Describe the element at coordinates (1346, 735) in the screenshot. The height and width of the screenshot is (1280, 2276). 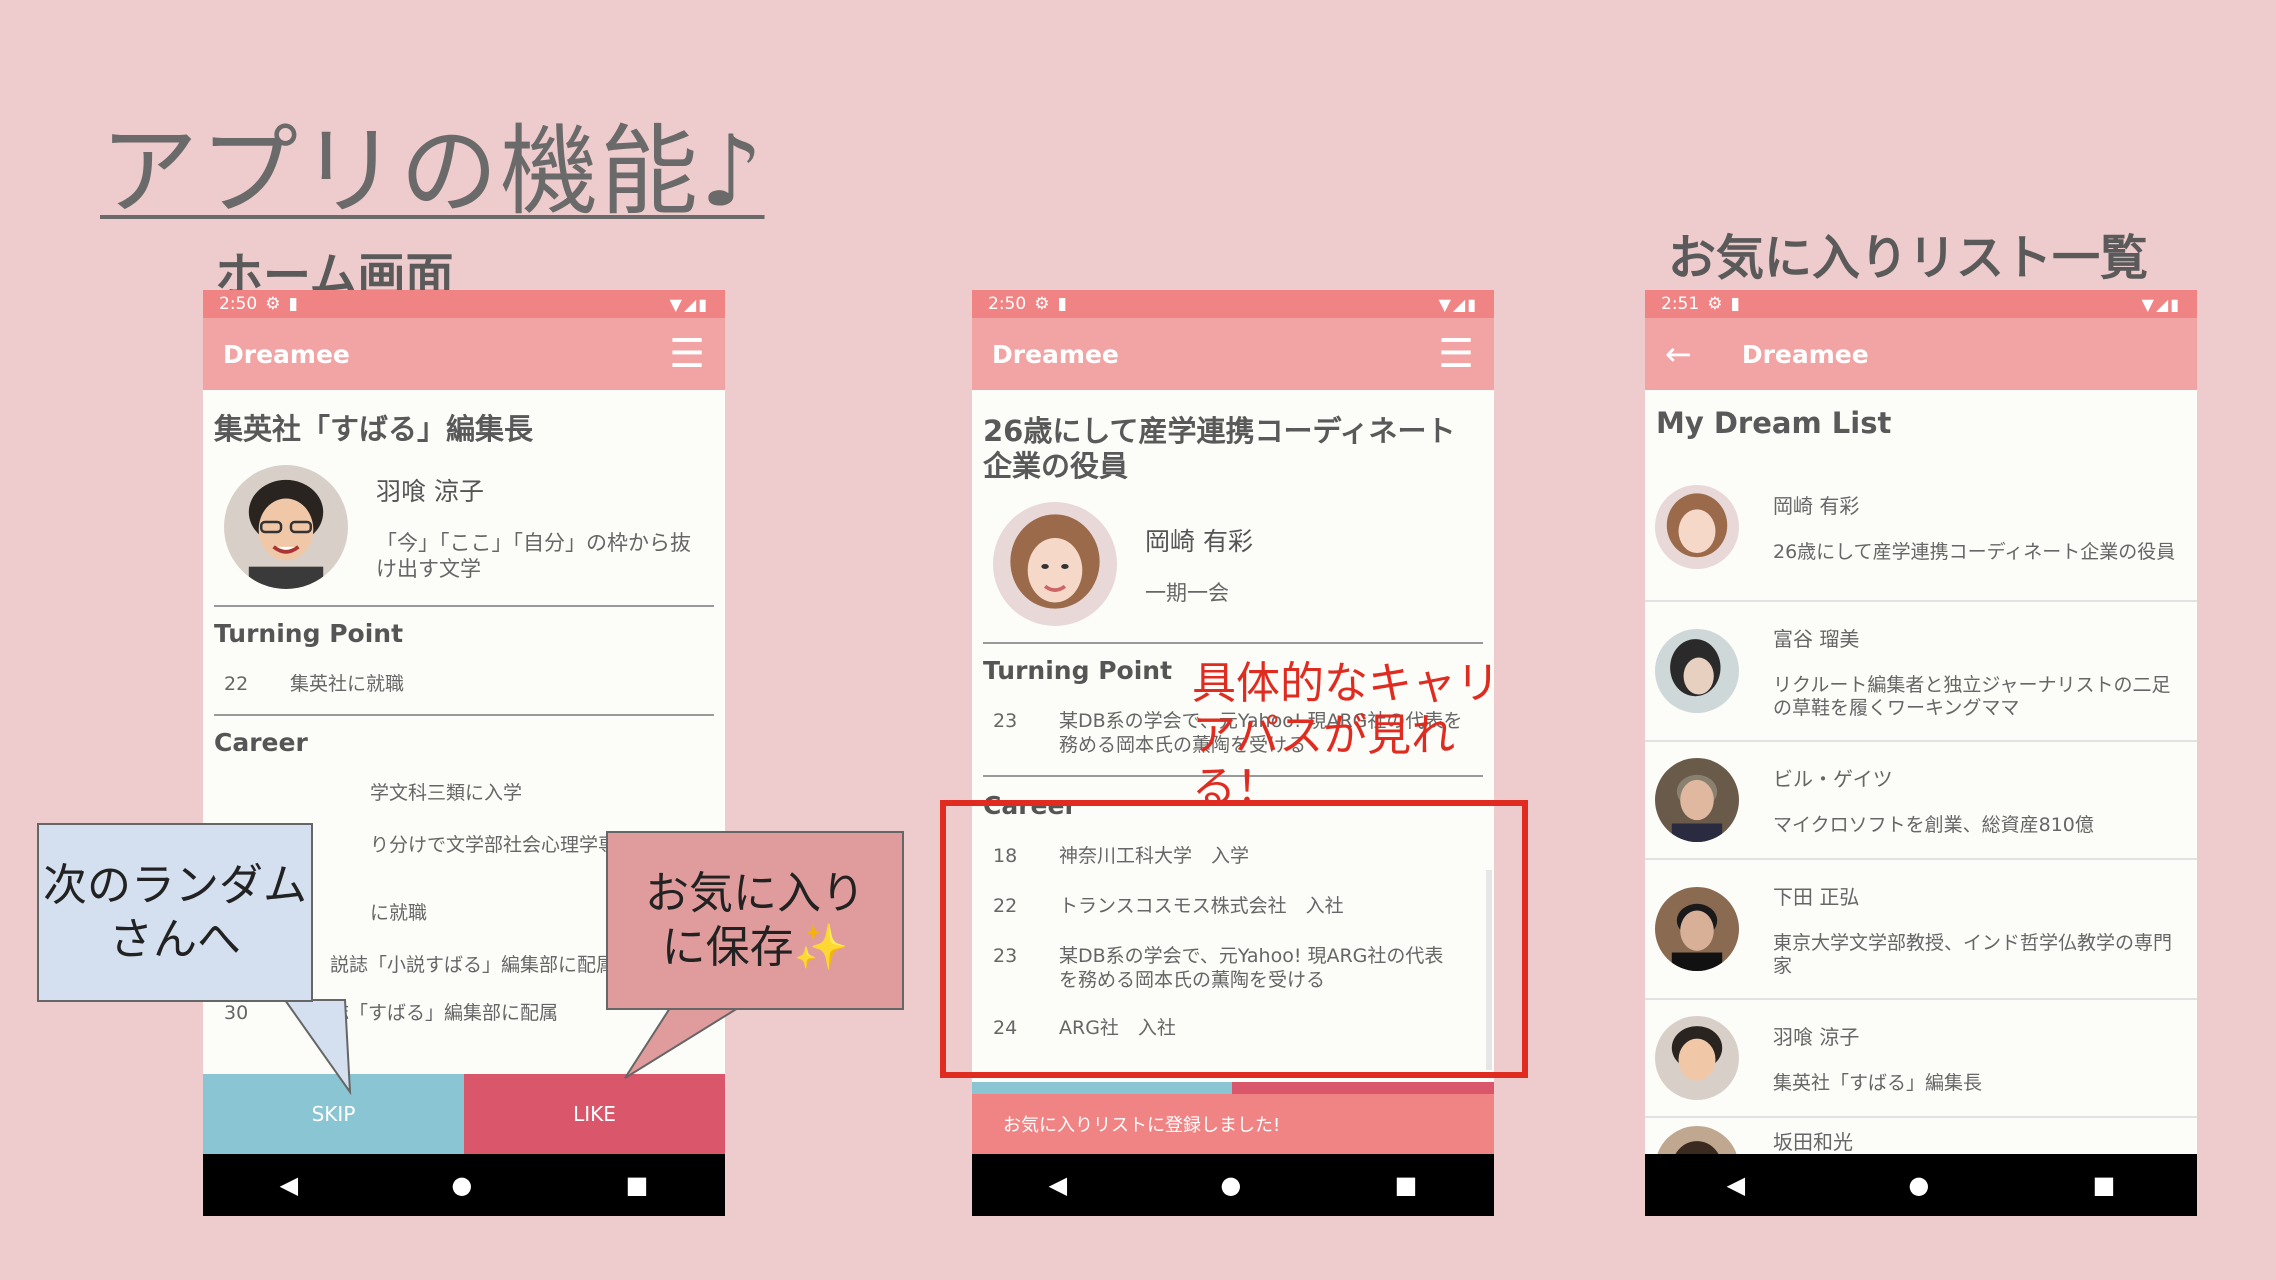
I see `career-annotation: 具体的なキャリアパスが見れる！` at that location.